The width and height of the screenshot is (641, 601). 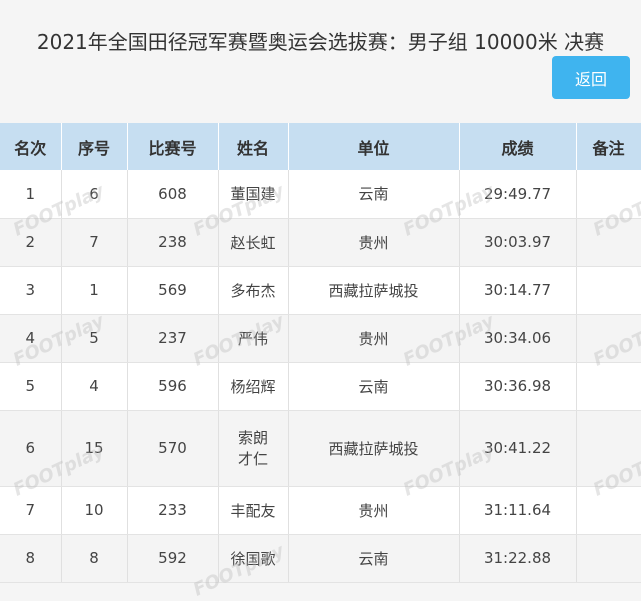 What do you see at coordinates (94, 558) in the screenshot?
I see `cell-seq: 8` at bounding box center [94, 558].